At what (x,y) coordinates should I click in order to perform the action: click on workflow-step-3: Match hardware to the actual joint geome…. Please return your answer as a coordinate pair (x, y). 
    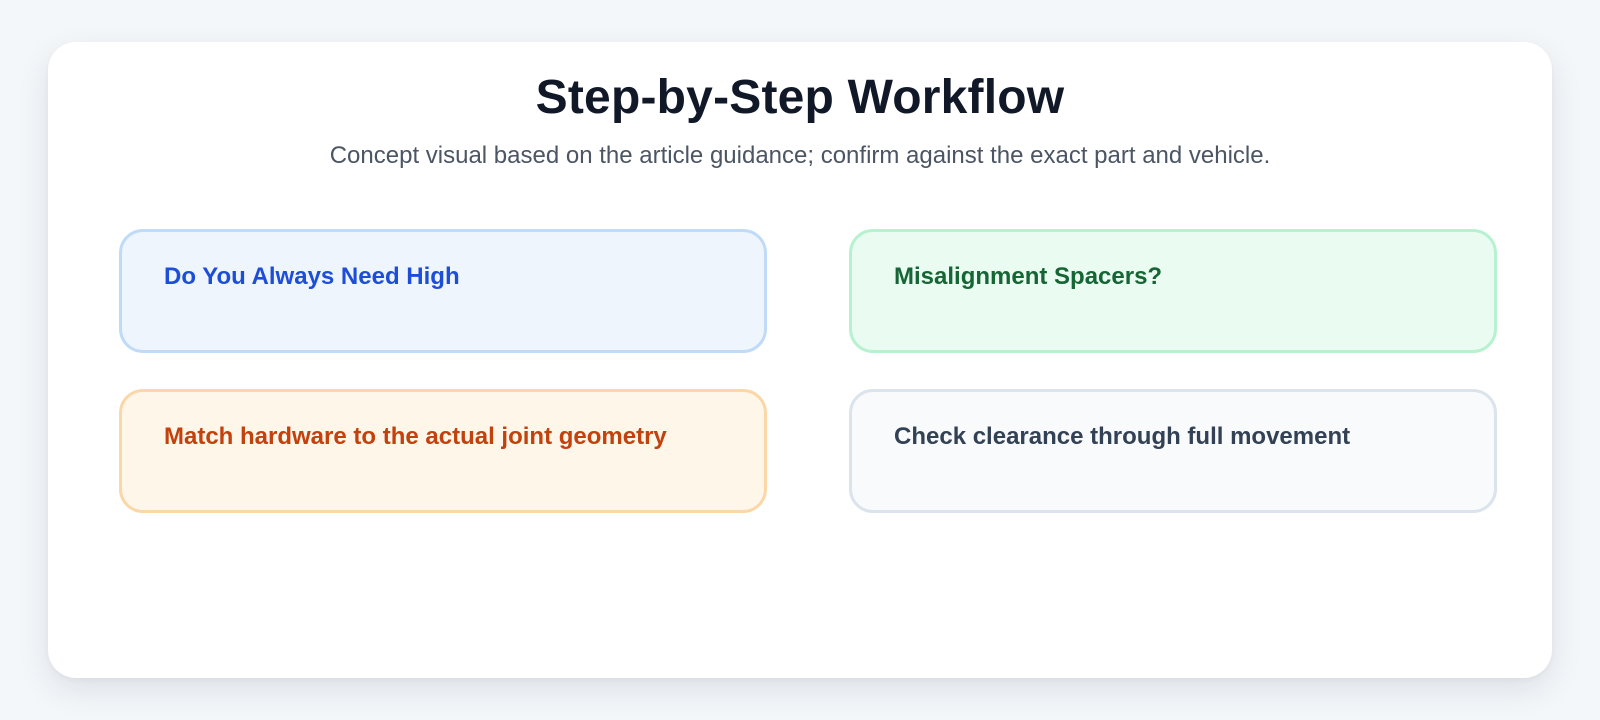
    Looking at the image, I should click on (443, 451).